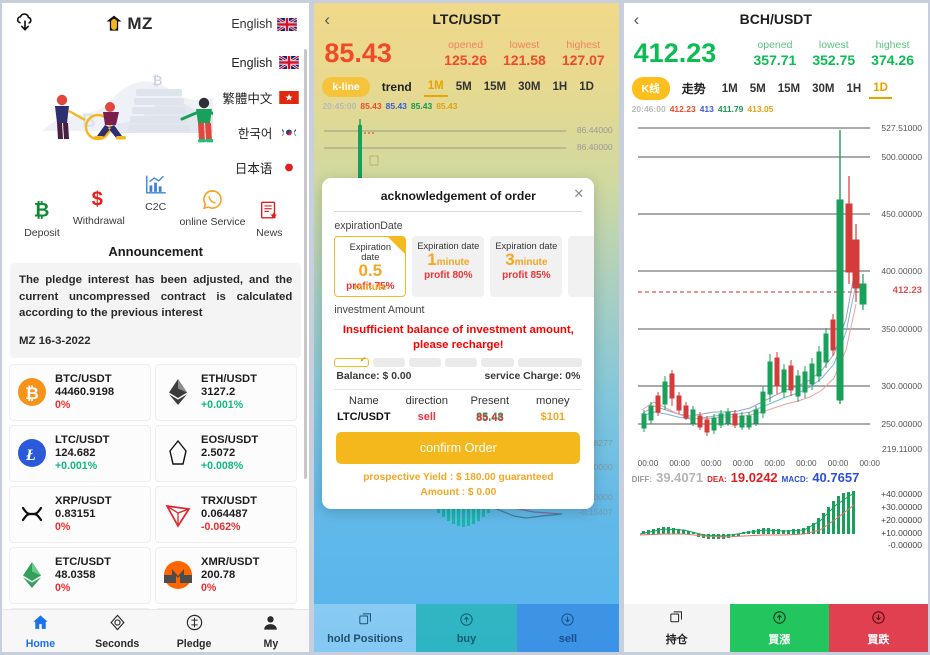 The height and width of the screenshot is (655, 930). What do you see at coordinates (578, 194) in the screenshot?
I see `close-icon: ✕` at bounding box center [578, 194].